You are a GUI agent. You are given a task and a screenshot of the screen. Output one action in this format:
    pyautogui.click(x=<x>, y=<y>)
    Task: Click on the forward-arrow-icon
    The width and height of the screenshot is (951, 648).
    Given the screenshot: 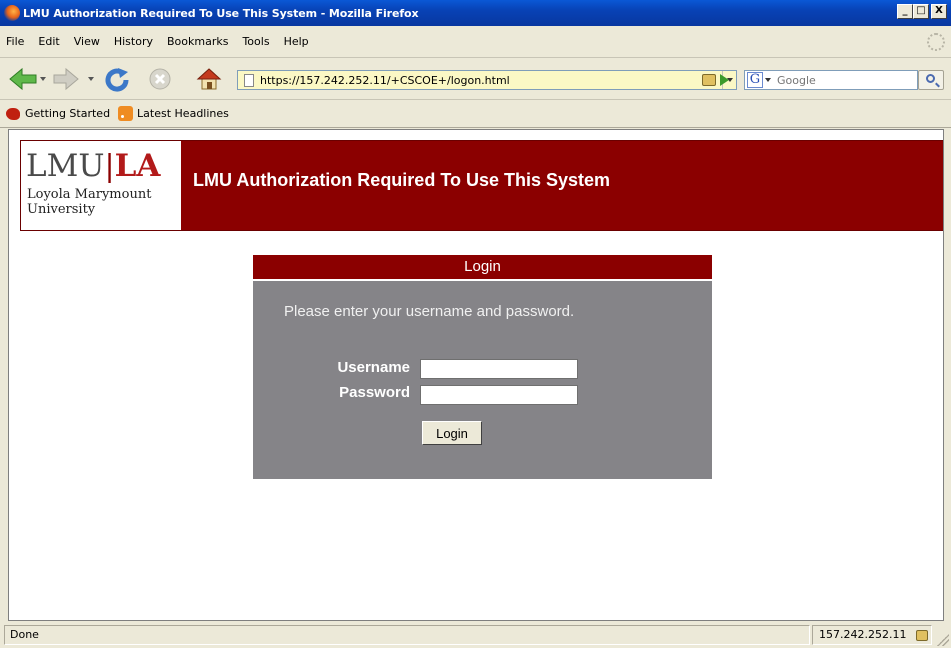 What is the action you would take?
    pyautogui.click(x=66, y=79)
    